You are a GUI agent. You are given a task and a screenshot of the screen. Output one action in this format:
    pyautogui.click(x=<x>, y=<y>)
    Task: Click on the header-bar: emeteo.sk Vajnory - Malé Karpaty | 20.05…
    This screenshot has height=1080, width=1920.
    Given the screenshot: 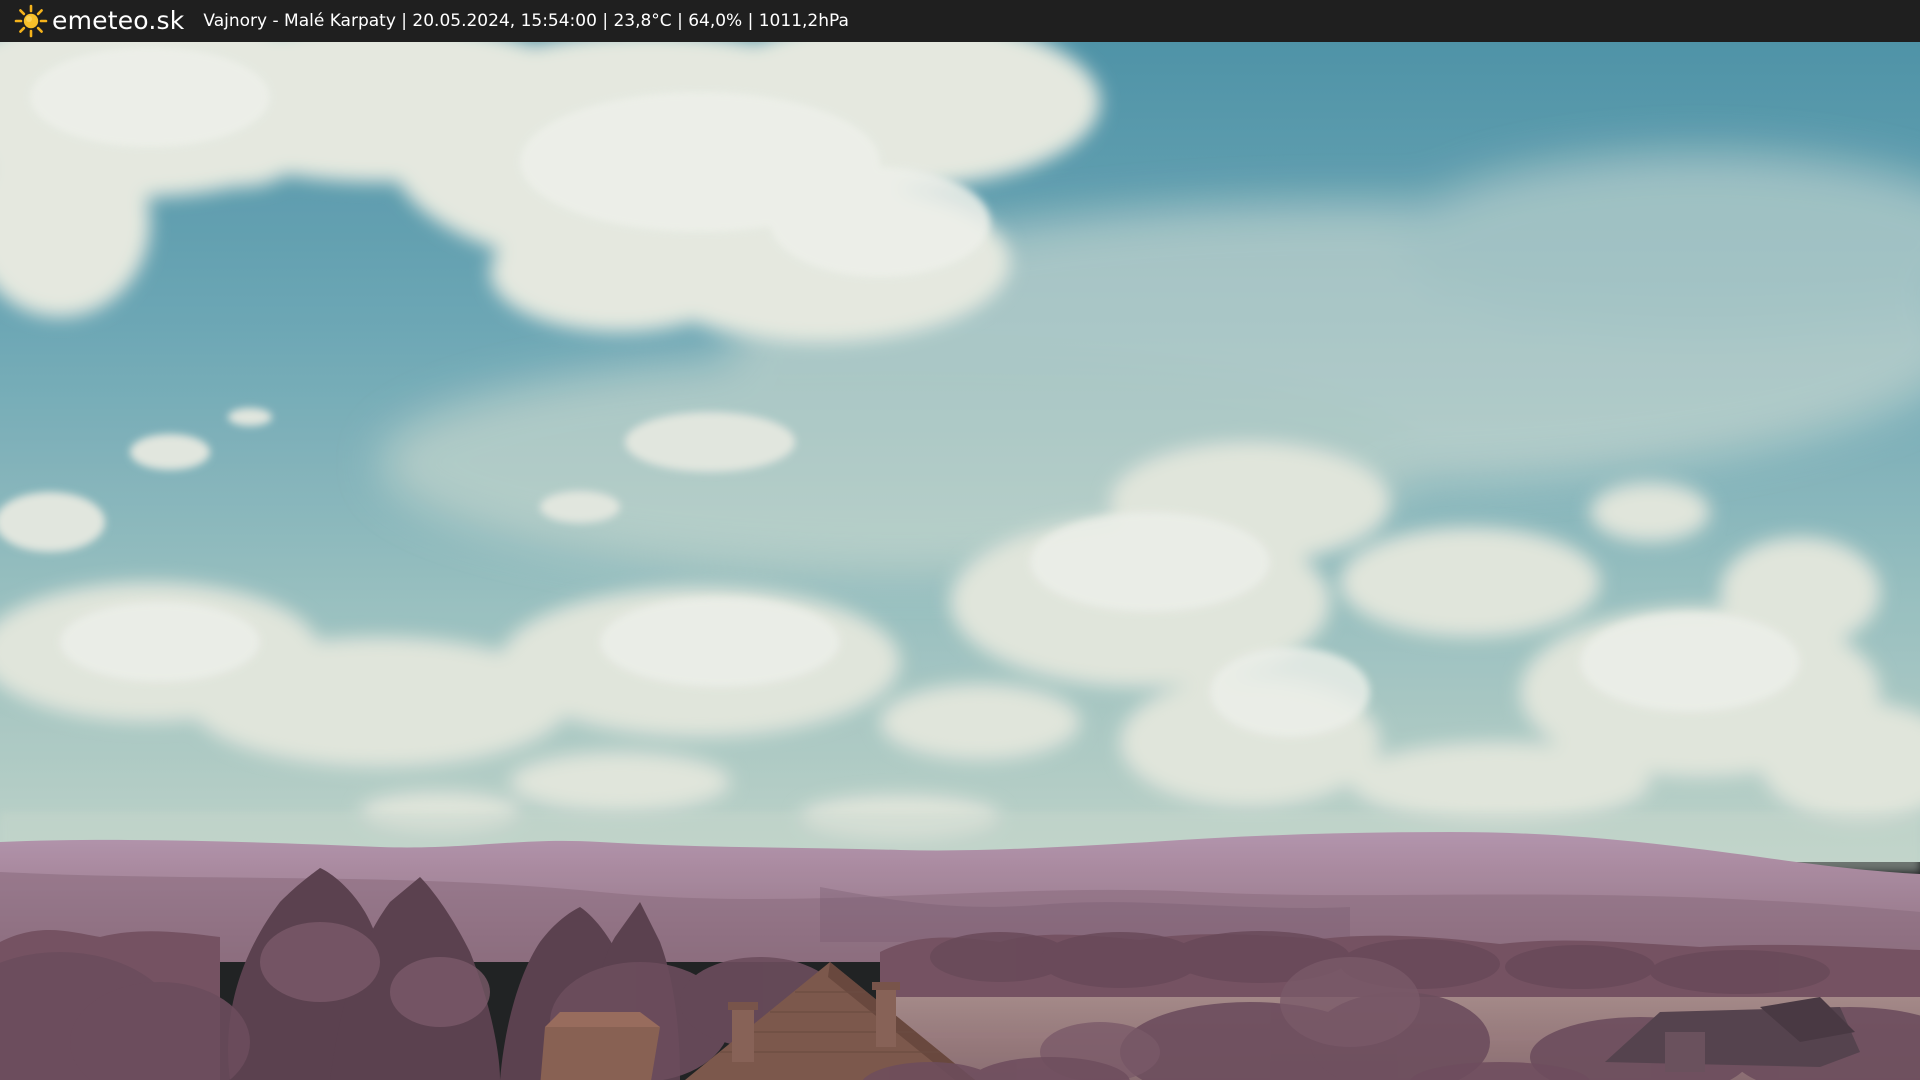 What is the action you would take?
    pyautogui.click(x=960, y=21)
    